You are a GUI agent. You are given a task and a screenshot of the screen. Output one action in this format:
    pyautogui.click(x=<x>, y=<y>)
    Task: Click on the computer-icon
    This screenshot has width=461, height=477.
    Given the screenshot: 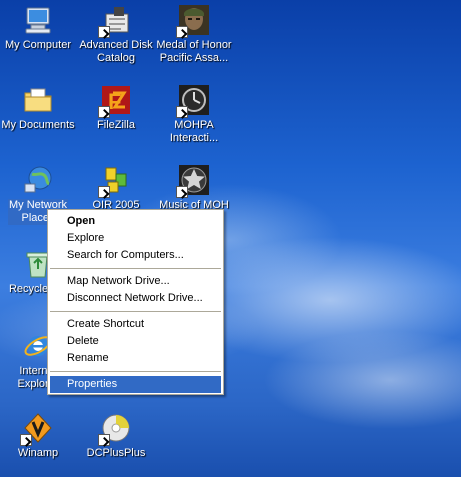 What is the action you would take?
    pyautogui.click(x=38, y=20)
    